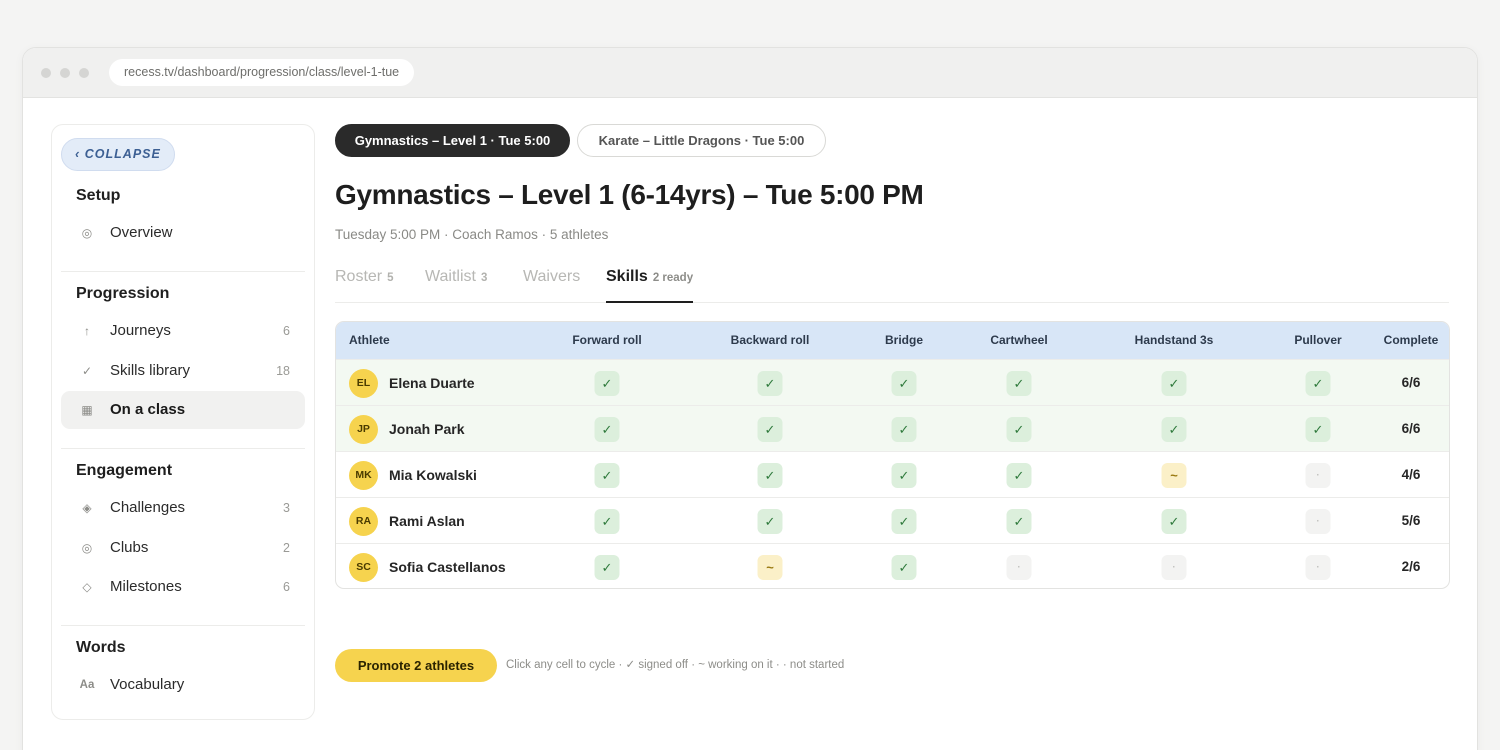 The width and height of the screenshot is (1500, 750). What do you see at coordinates (363, 521) in the screenshot?
I see `avatar: RA` at bounding box center [363, 521].